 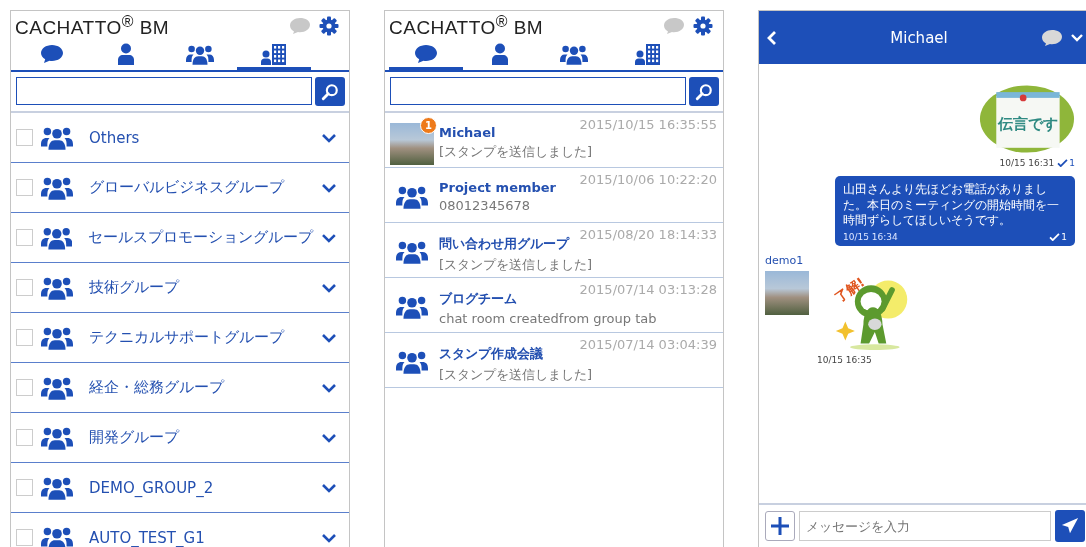 I want to click on group-name: 開発グループ, so click(x=201, y=437).